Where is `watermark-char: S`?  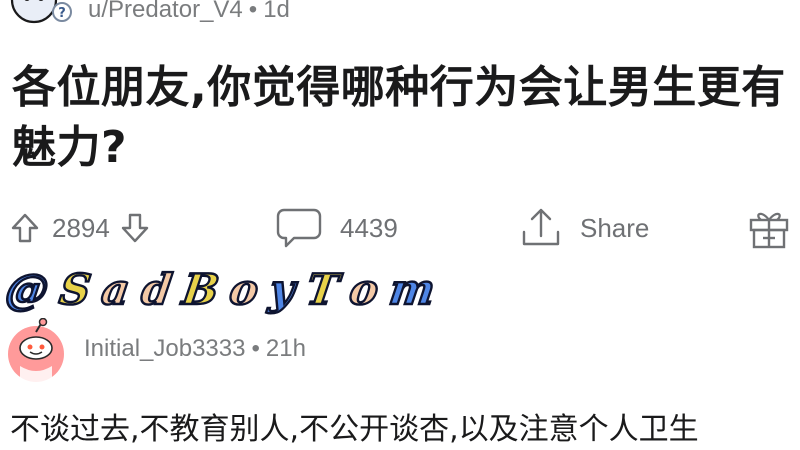
watermark-char: S is located at coordinates (75, 288).